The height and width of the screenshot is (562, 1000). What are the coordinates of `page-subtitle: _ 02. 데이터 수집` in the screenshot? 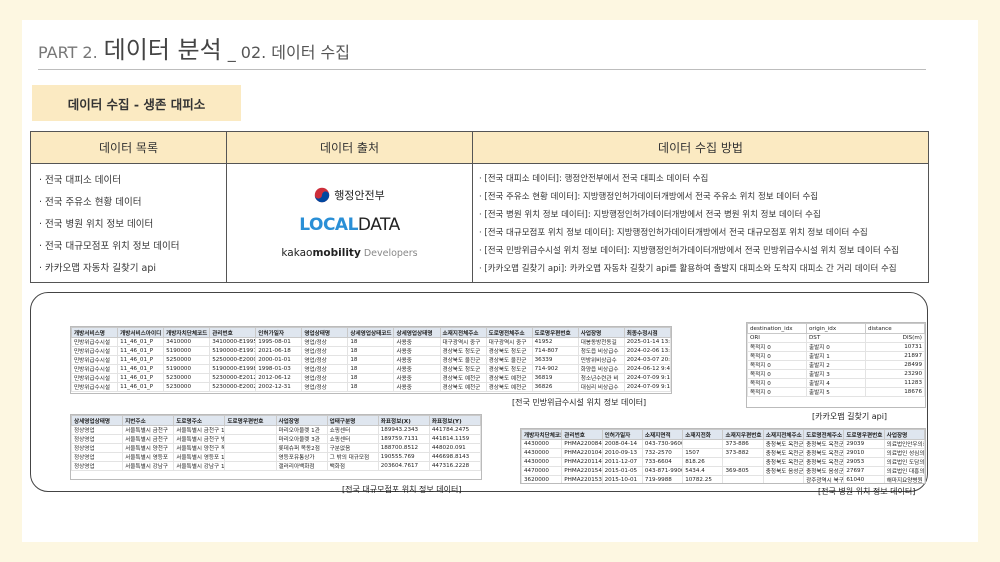 It's located at (288, 52).